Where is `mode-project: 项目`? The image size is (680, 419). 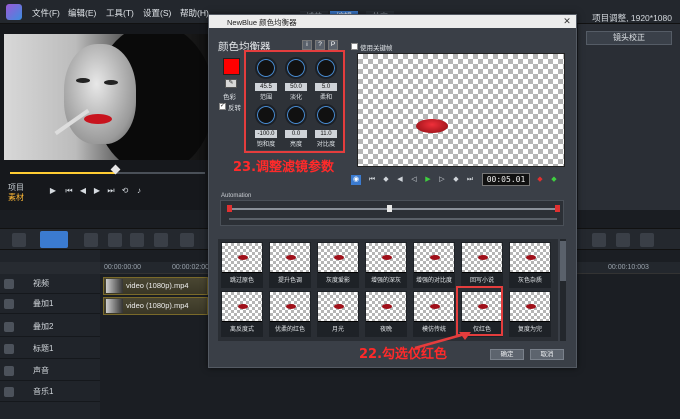
mode-project: 项目 is located at coordinates (16, 188).